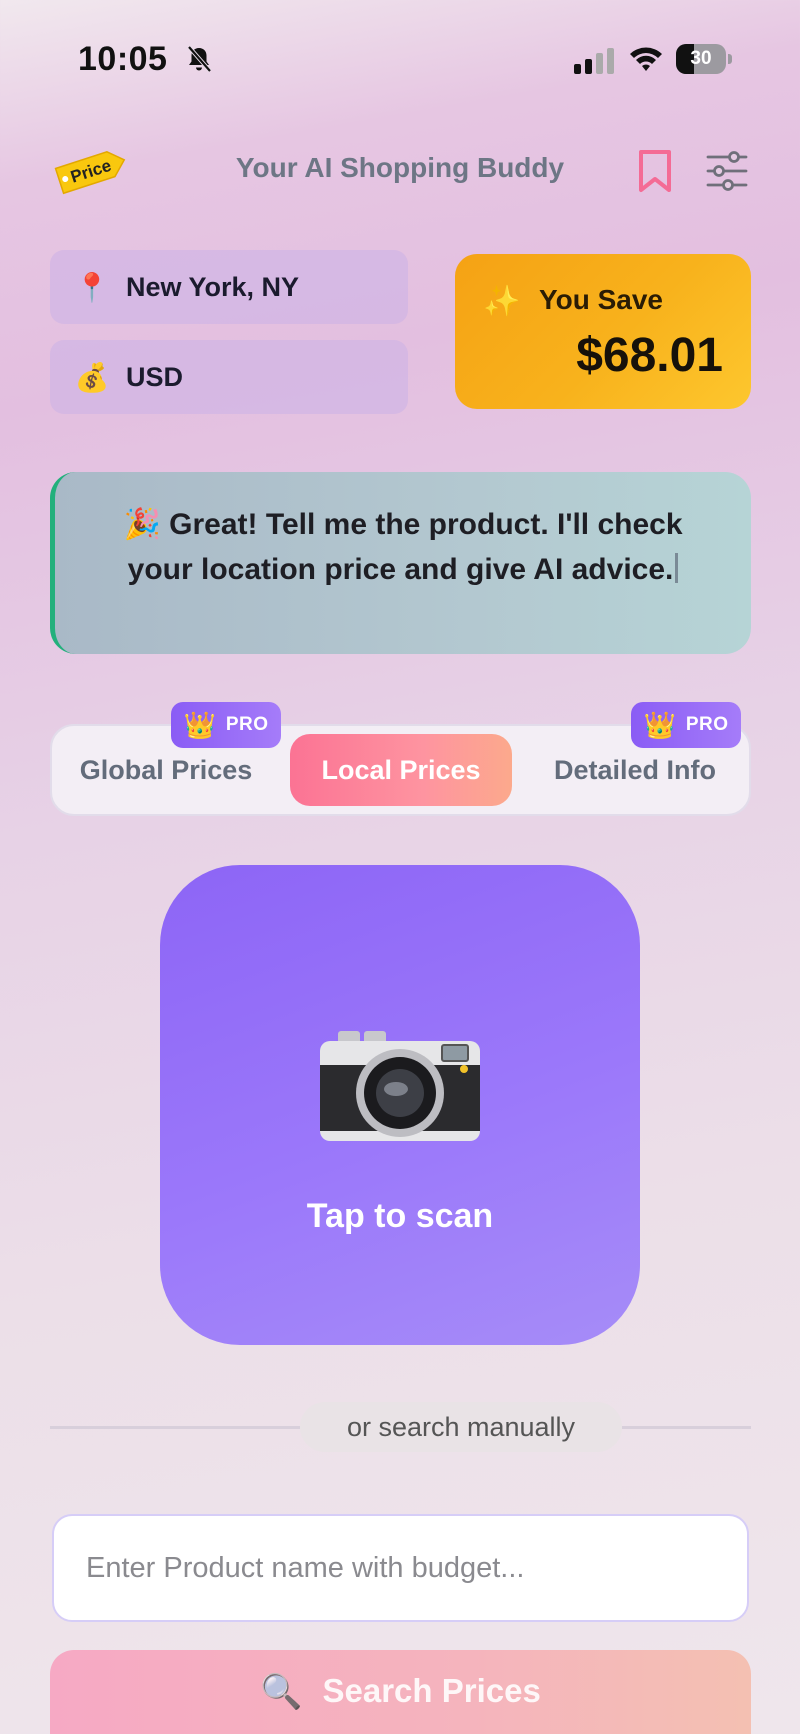 The image size is (800, 1734). I want to click on typing-cursor, so click(677, 568).